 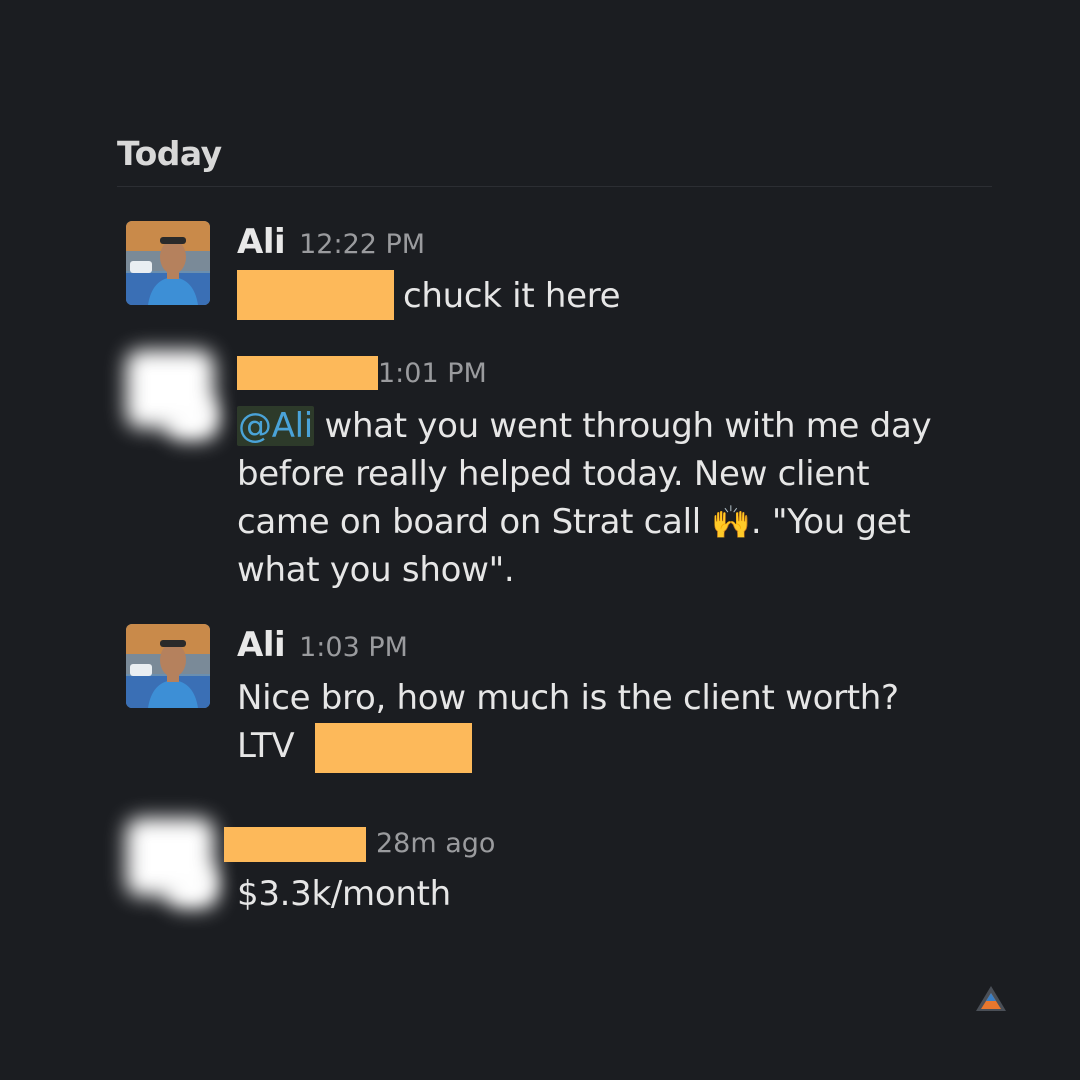 What do you see at coordinates (512, 296) in the screenshot?
I see `message-text: chuck it here` at bounding box center [512, 296].